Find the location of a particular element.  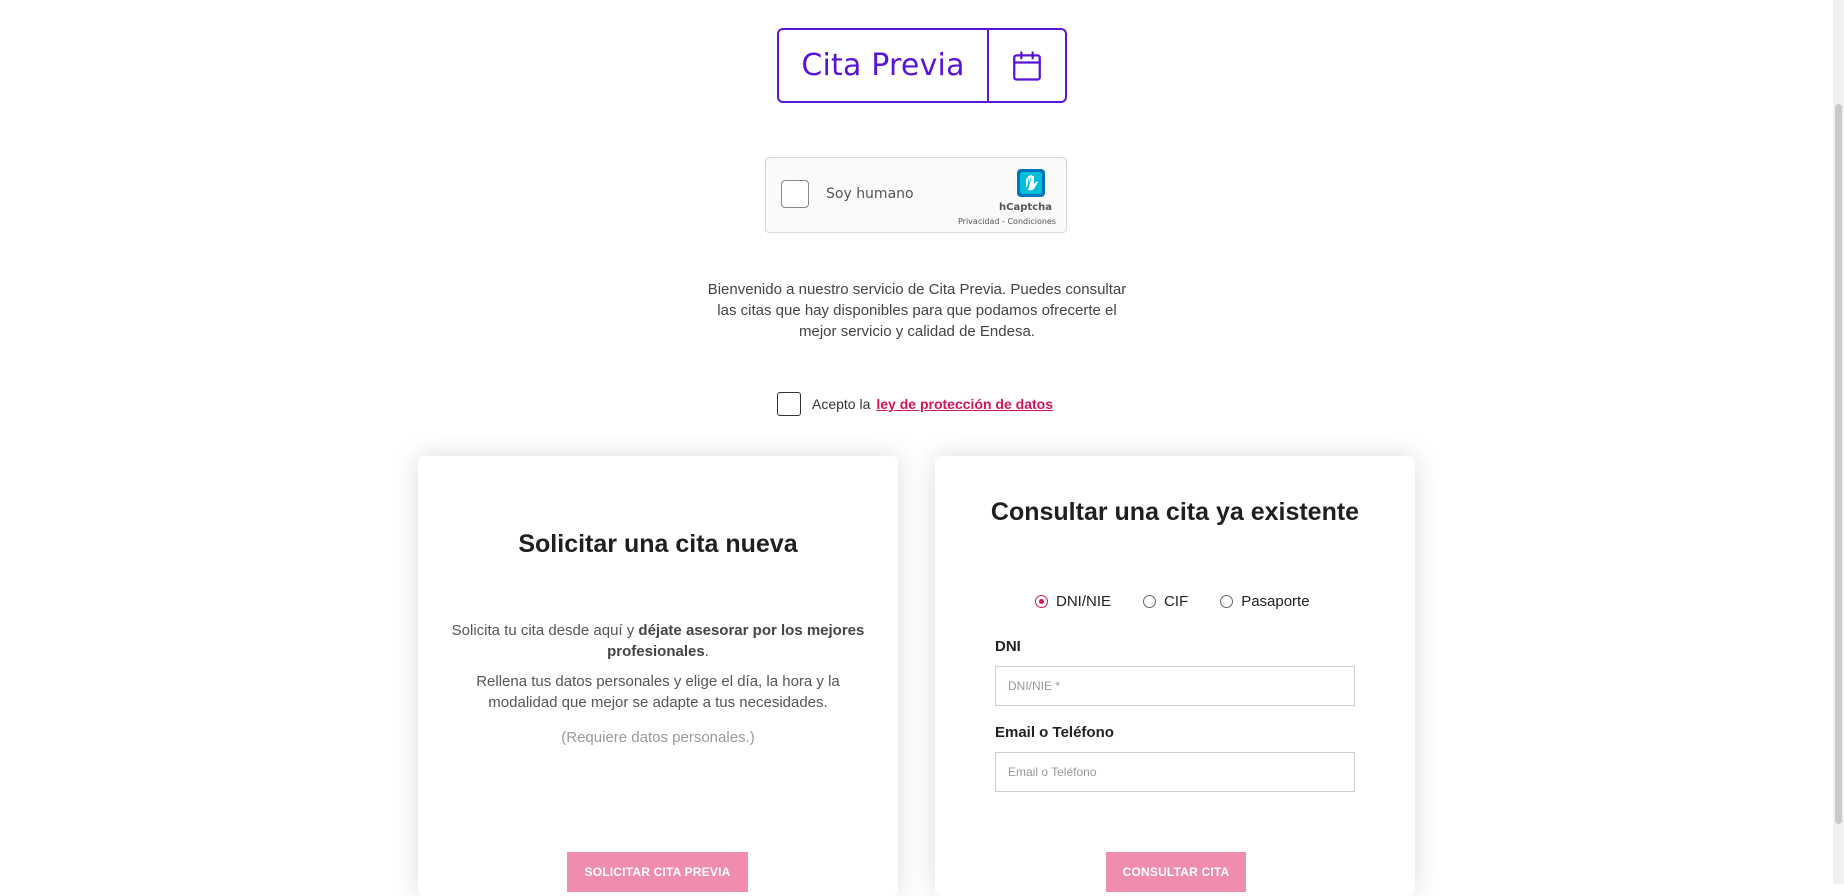

radio-pasaporte: Pasaporte is located at coordinates (1265, 601).